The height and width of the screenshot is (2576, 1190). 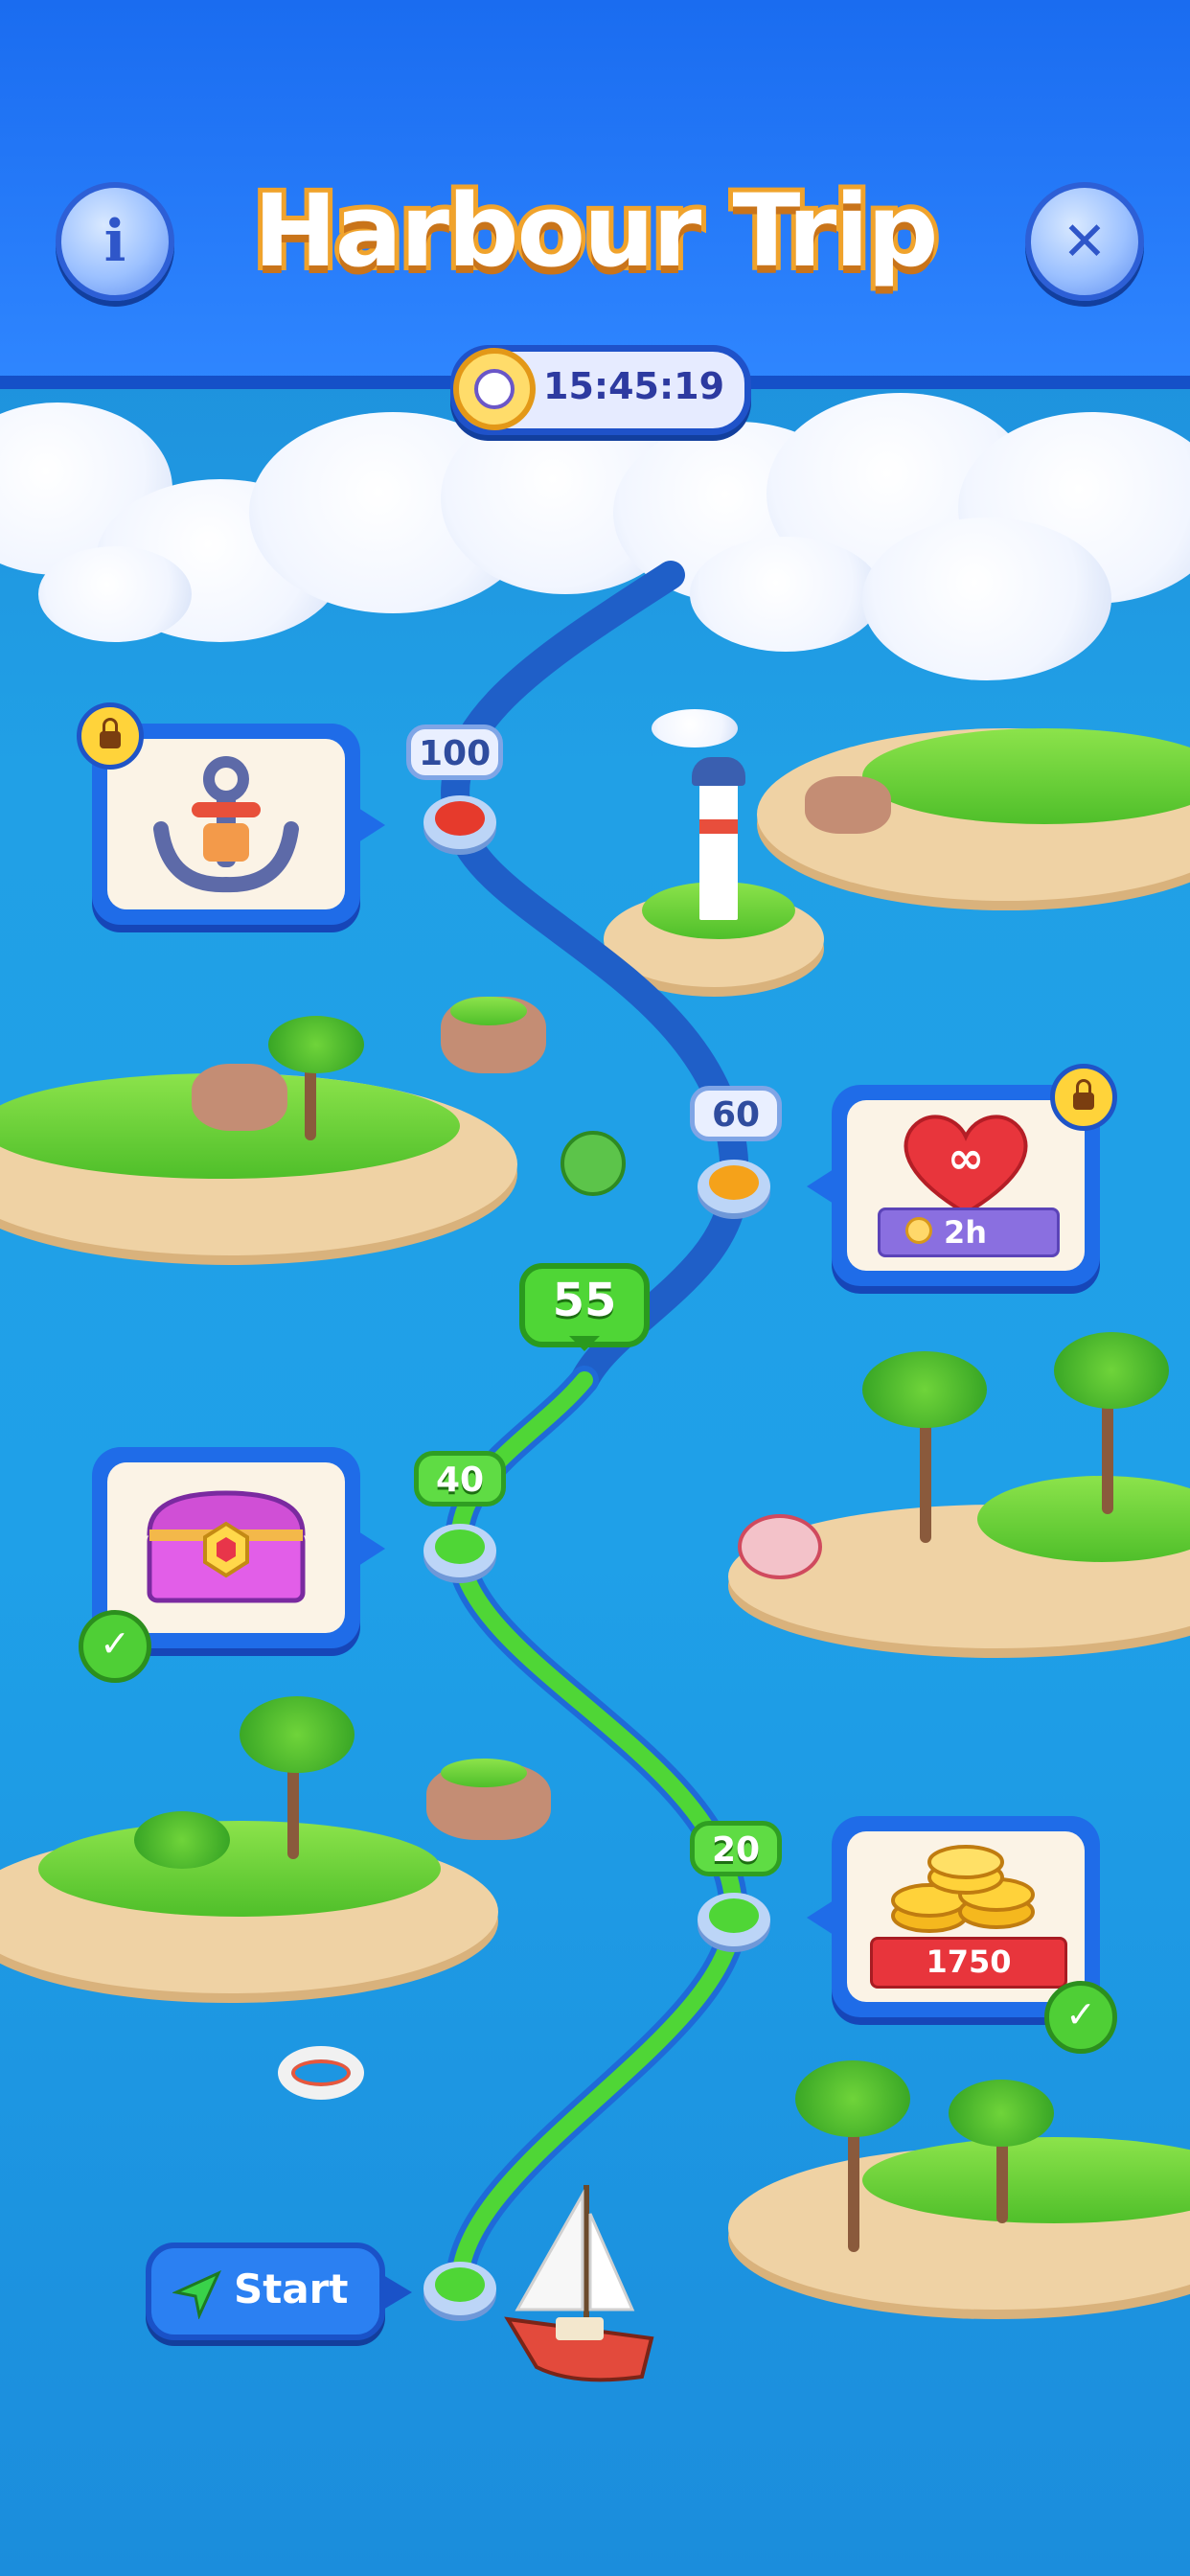 What do you see at coordinates (736, 1848) in the screenshot?
I see `level-label-20: 20` at bounding box center [736, 1848].